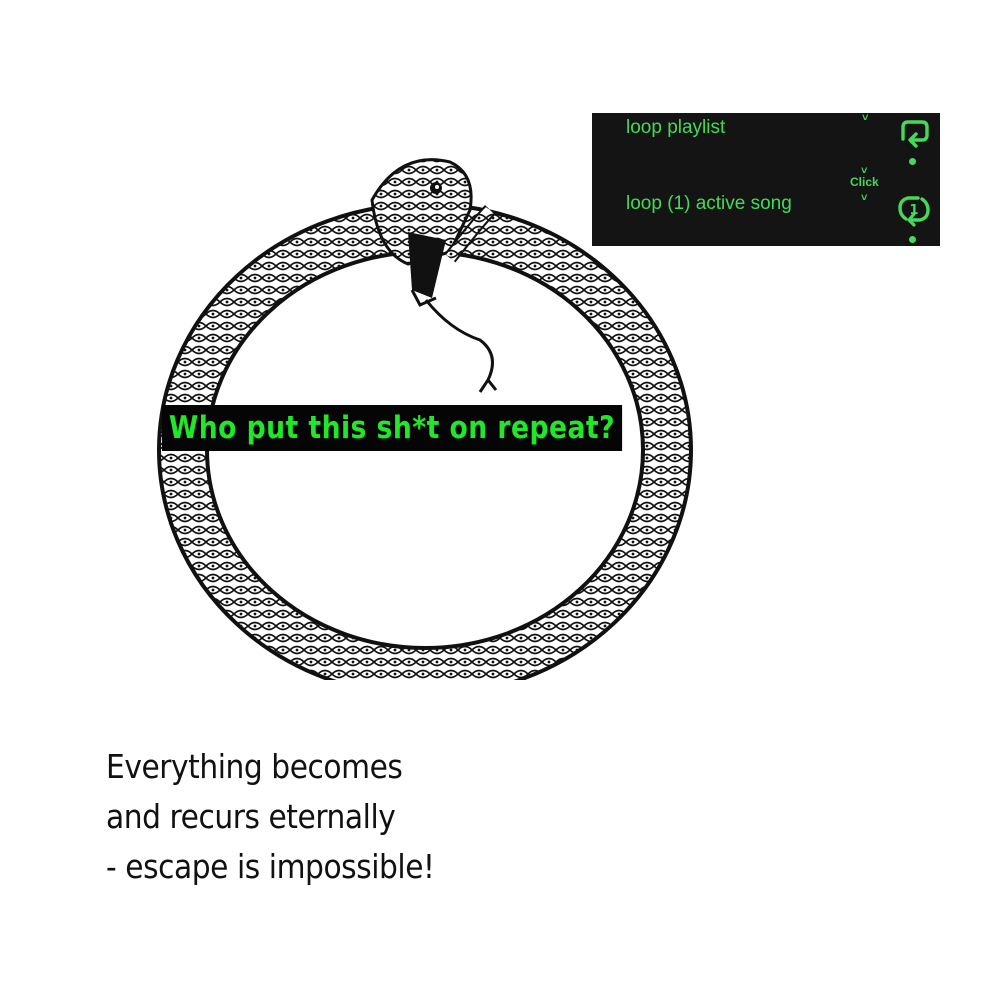 This screenshot has height=999, width=999. Describe the element at coordinates (392, 428) in the screenshot. I see `headline-banner: Who put this sh*t on repeat?` at that location.